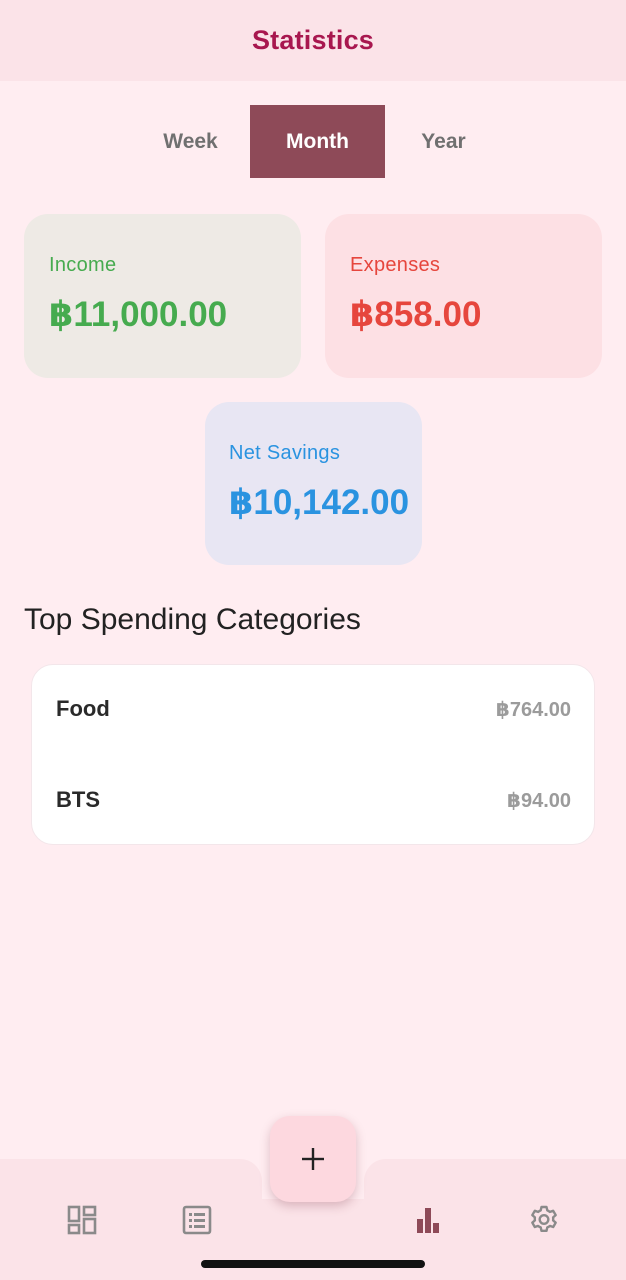 Image resolution: width=626 pixels, height=1280 pixels. I want to click on period-year-button: Year, so click(443, 141).